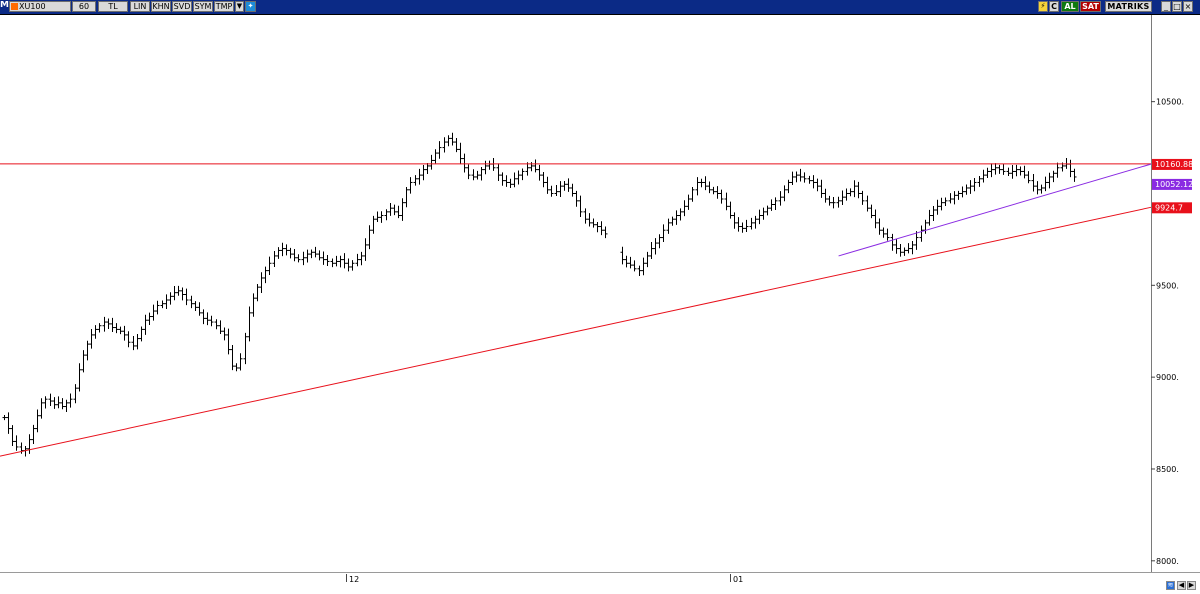 Image resolution: width=1200 pixels, height=594 pixels. I want to click on sym-button: SYM, so click(203, 6).